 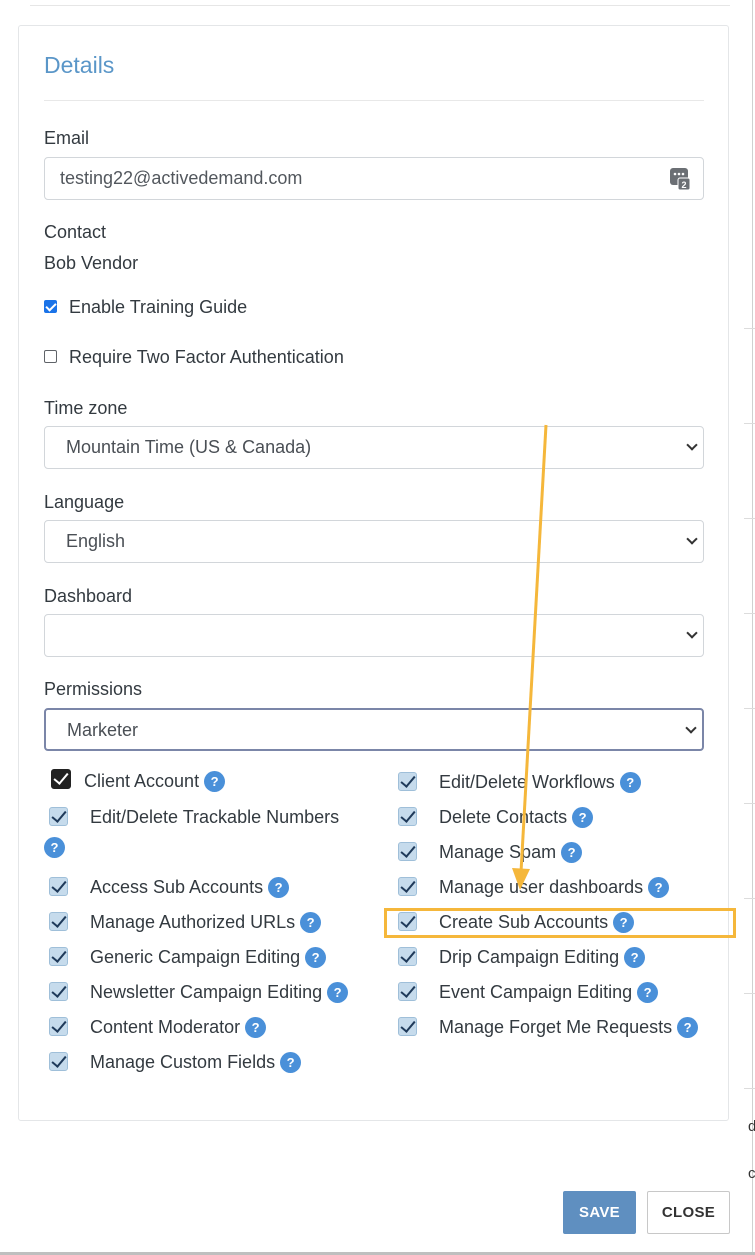 I want to click on permission-label: Newsletter Campaign Editing?, so click(x=219, y=992).